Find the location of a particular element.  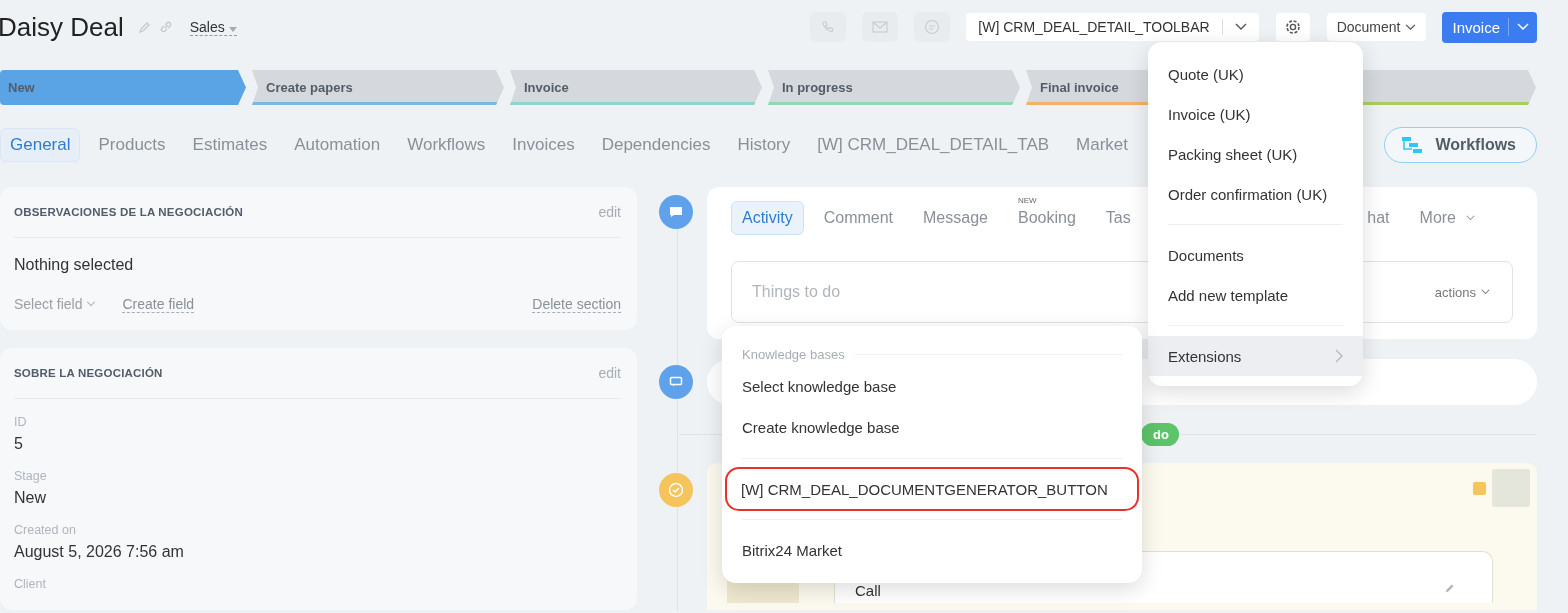

section-title: OBSERVACIONES DE LA NEGOCIACIÓN is located at coordinates (128, 212).